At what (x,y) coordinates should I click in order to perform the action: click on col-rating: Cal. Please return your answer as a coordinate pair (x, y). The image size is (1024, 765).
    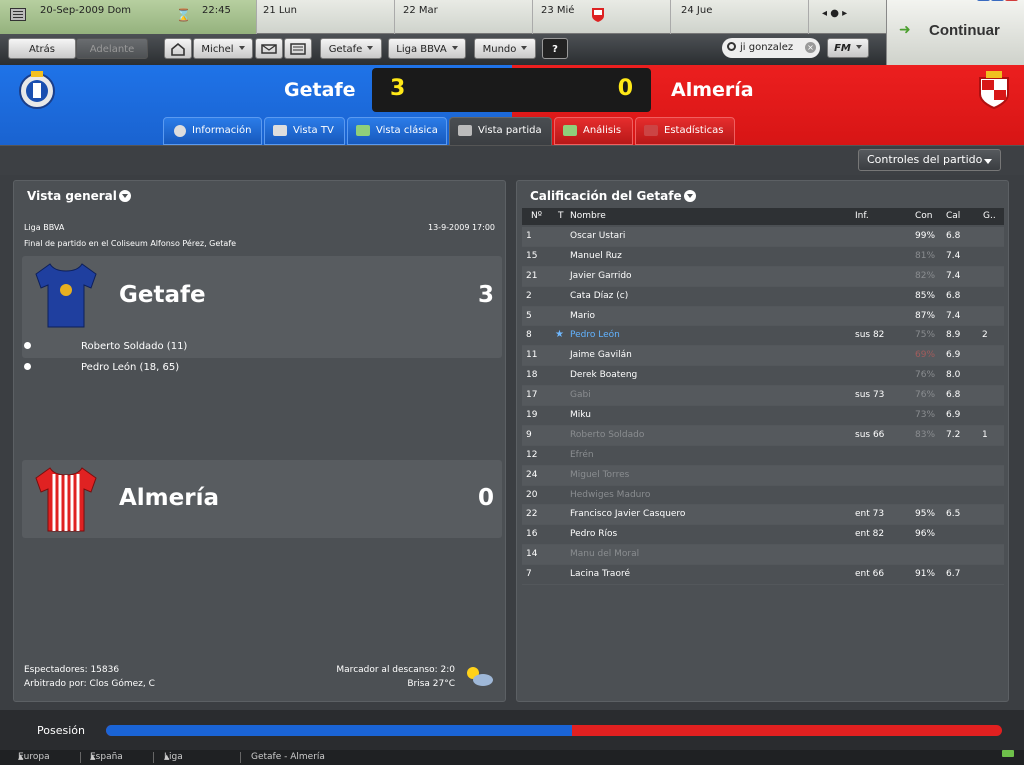
    Looking at the image, I should click on (953, 216).